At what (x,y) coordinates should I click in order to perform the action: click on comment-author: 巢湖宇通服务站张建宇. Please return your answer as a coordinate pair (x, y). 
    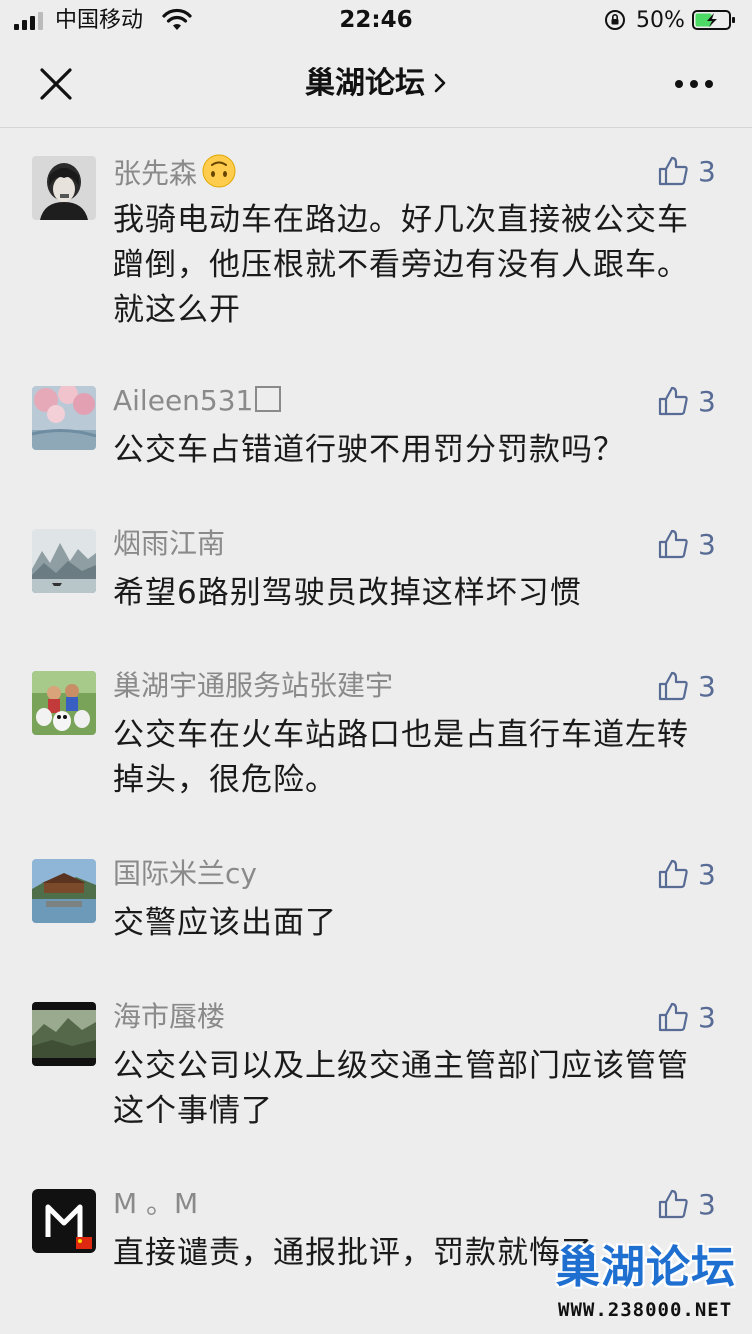
    Looking at the image, I should click on (253, 685).